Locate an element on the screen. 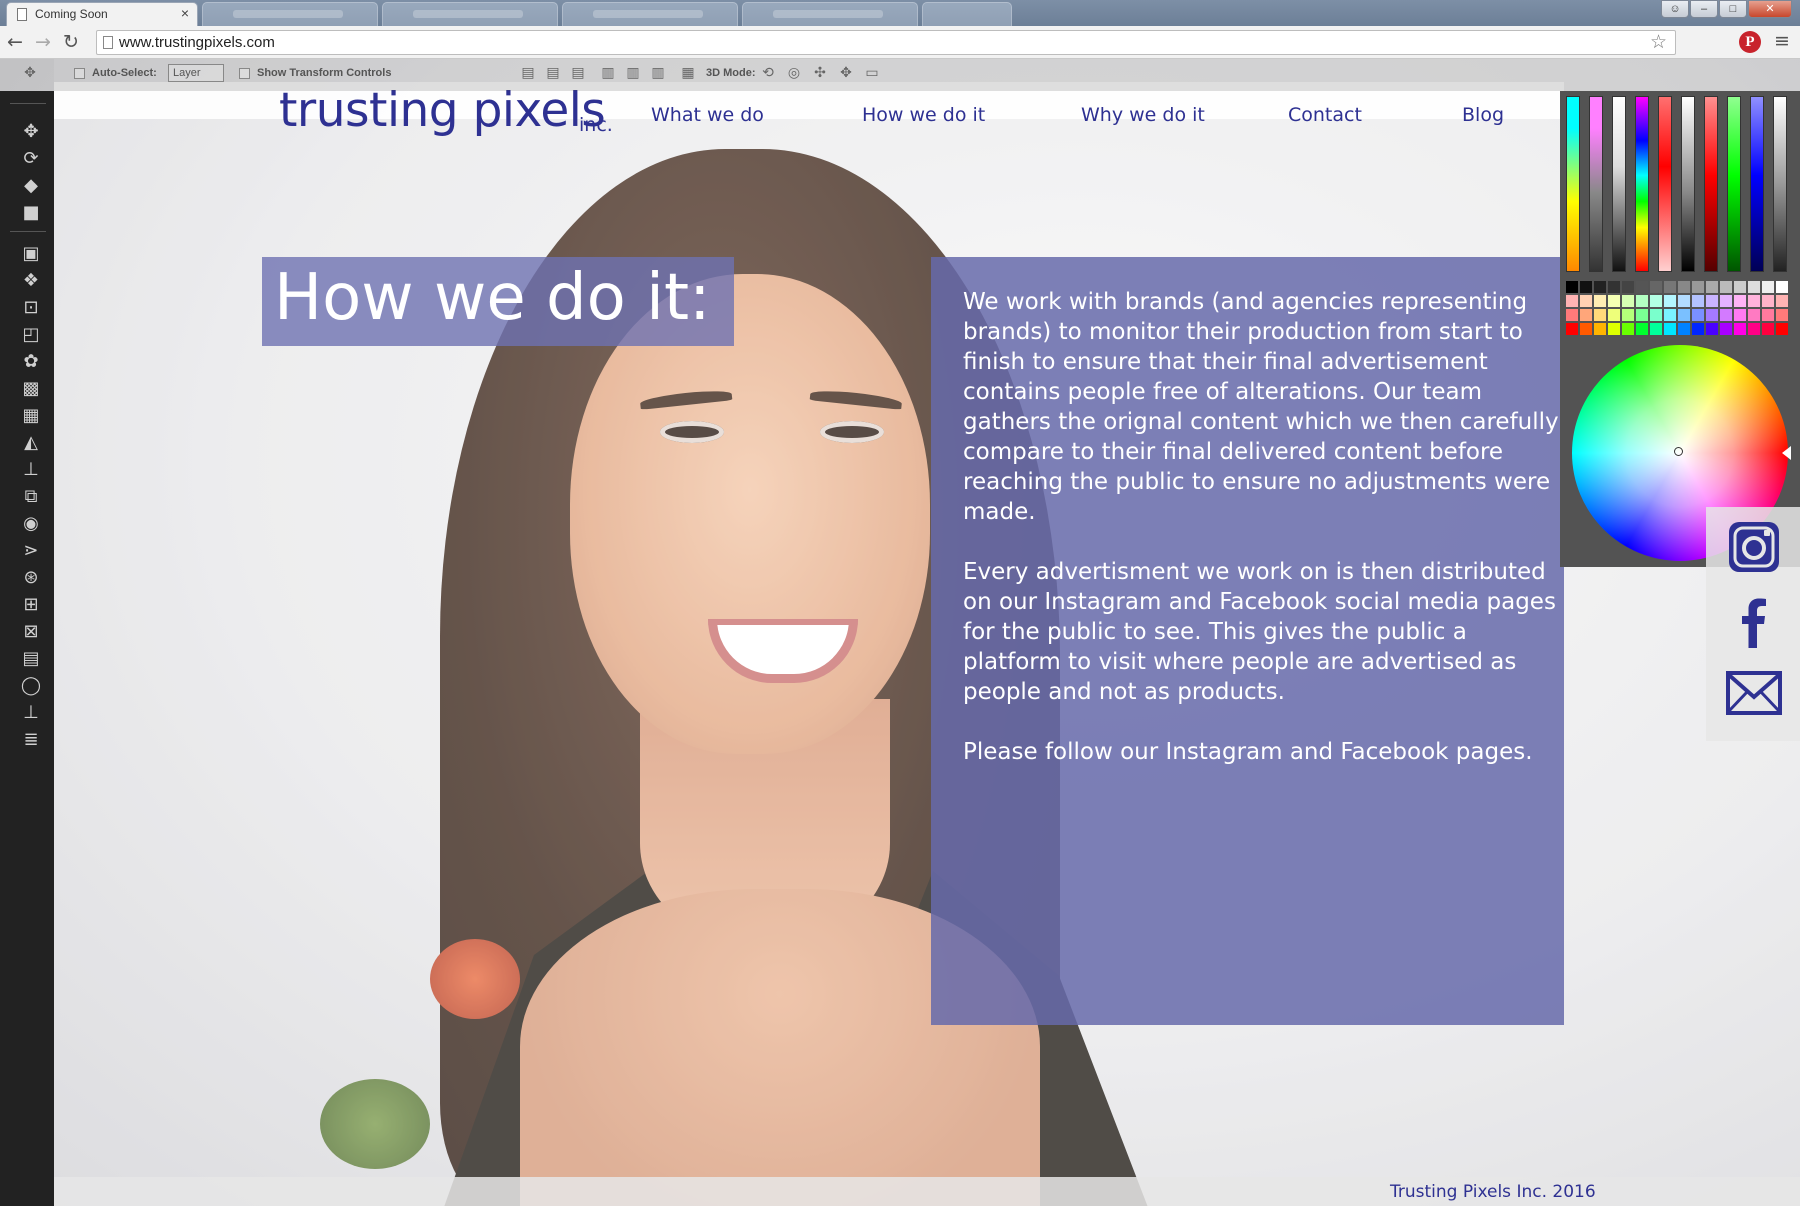 Image resolution: width=1800 pixels, height=1206 pixels. wheel-pointer-icon is located at coordinates (1786, 453).